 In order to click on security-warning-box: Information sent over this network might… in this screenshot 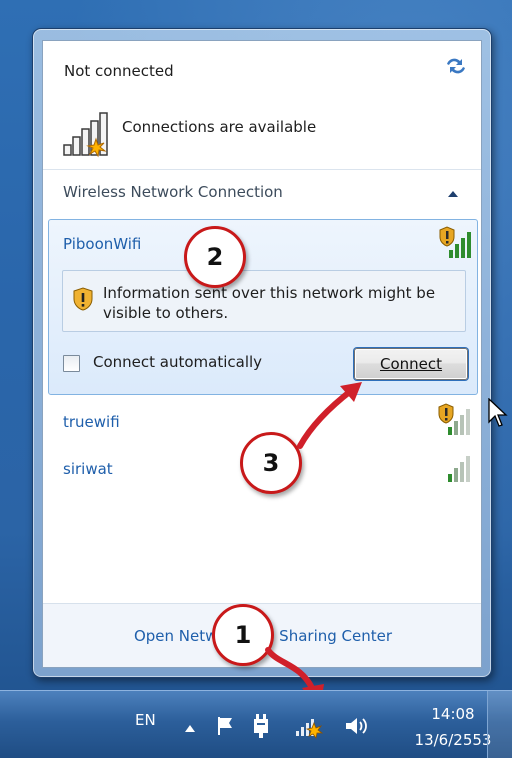, I will do `click(264, 301)`.